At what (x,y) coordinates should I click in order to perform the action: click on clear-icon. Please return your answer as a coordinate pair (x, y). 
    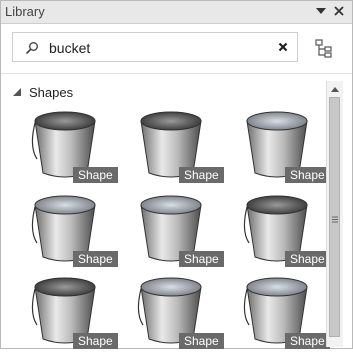
    Looking at the image, I should click on (283, 47).